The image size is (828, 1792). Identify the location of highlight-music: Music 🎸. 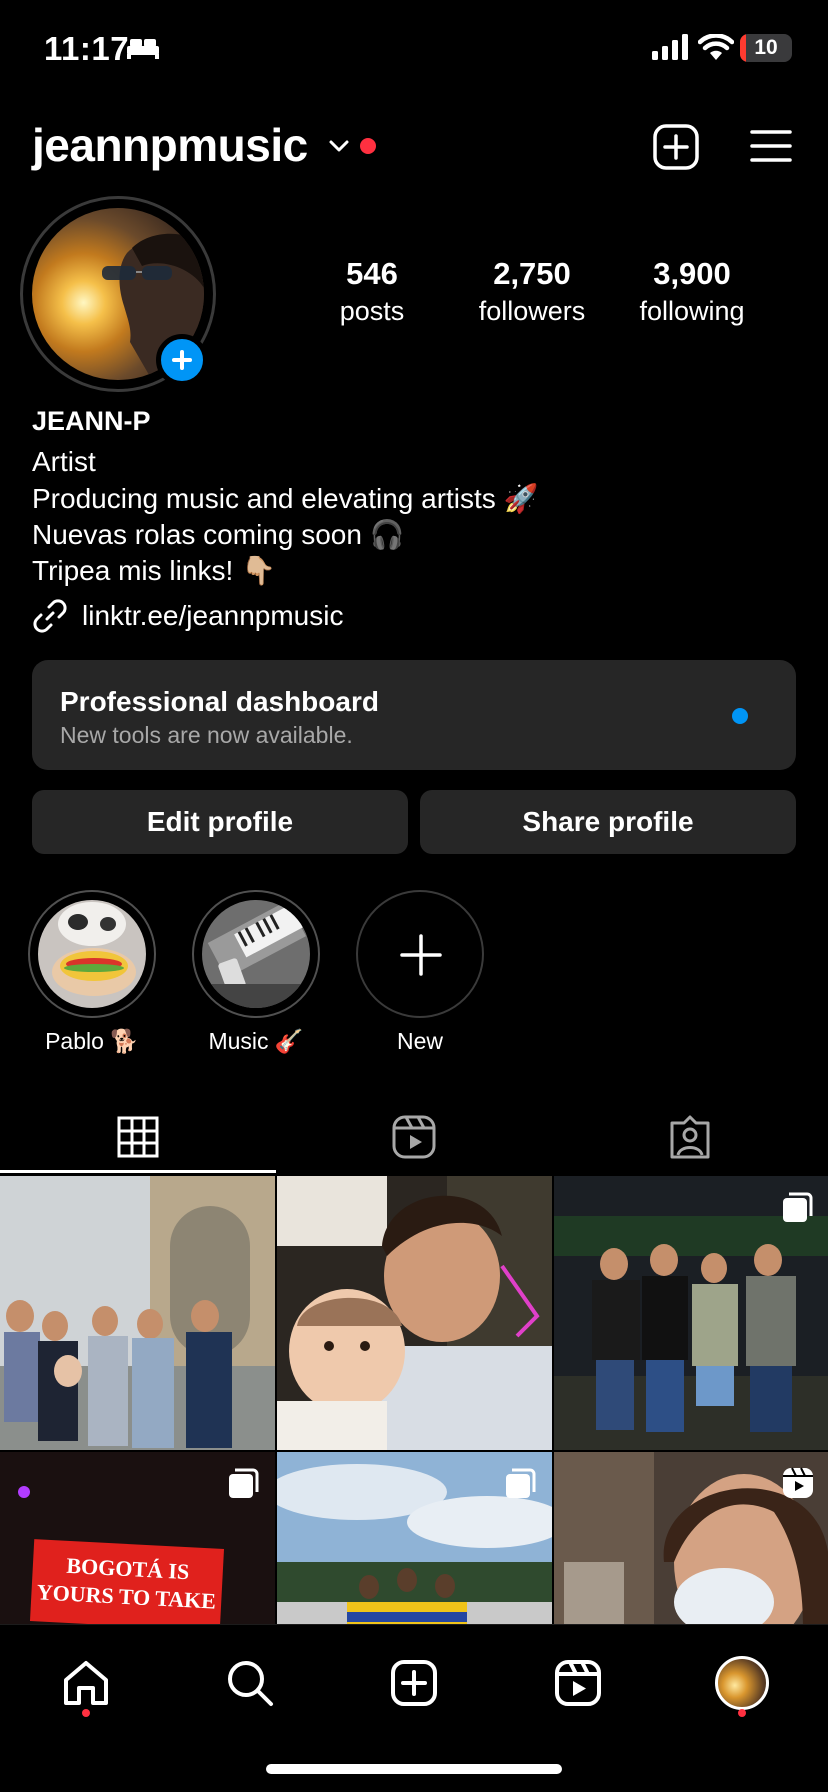
(256, 972).